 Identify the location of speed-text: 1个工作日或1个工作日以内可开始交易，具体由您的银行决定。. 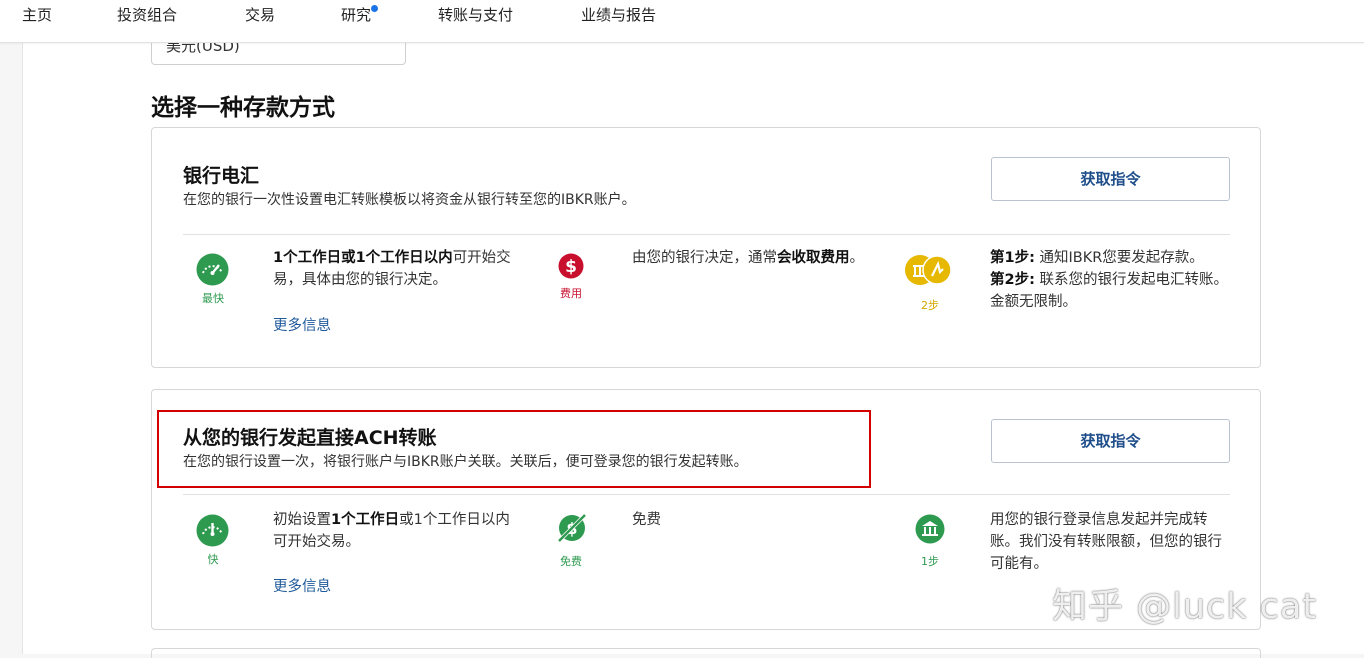
(398, 269).